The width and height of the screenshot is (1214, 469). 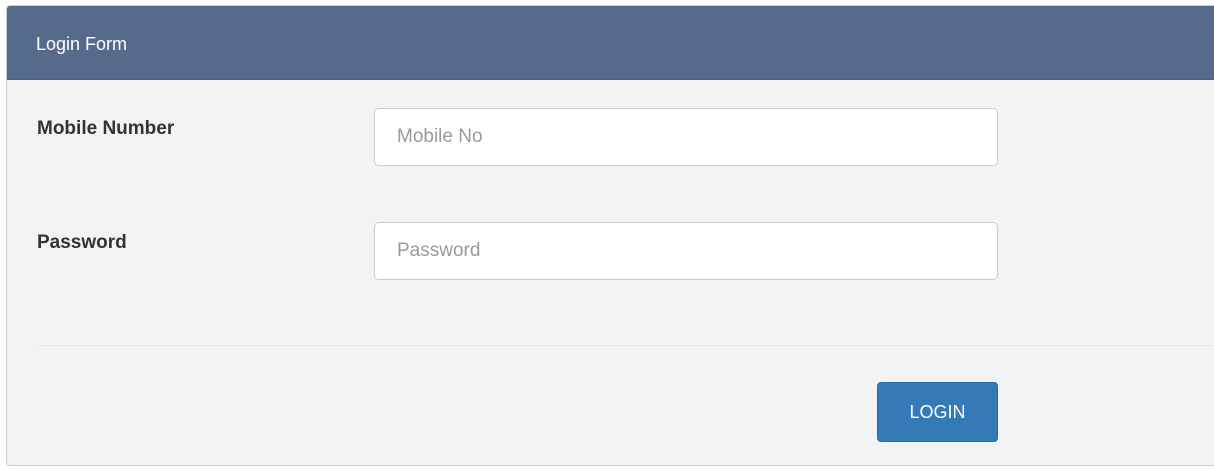 What do you see at coordinates (82, 44) in the screenshot?
I see `panel-title: Login Form` at bounding box center [82, 44].